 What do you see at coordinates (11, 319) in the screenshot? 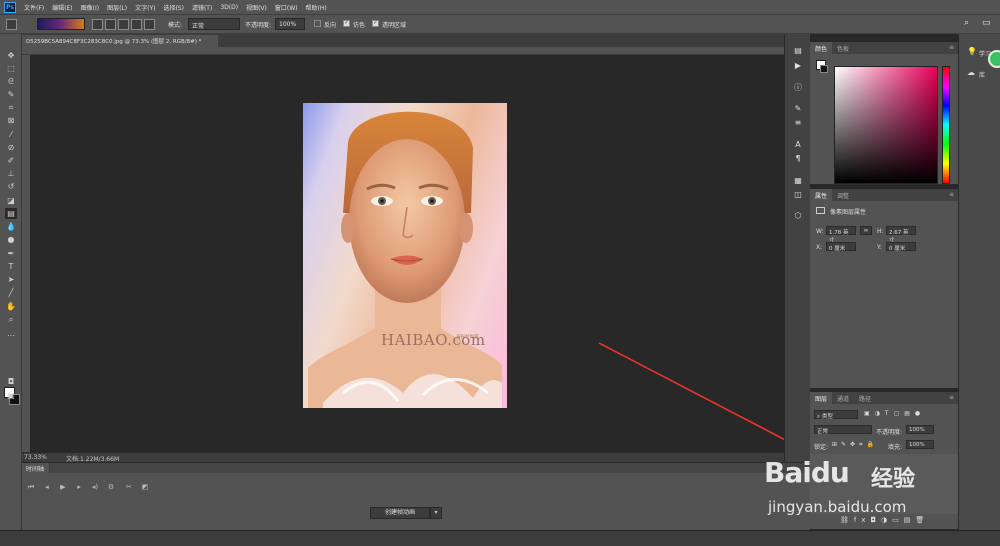
I see `zoom-tool-icon: ⌕` at bounding box center [11, 319].